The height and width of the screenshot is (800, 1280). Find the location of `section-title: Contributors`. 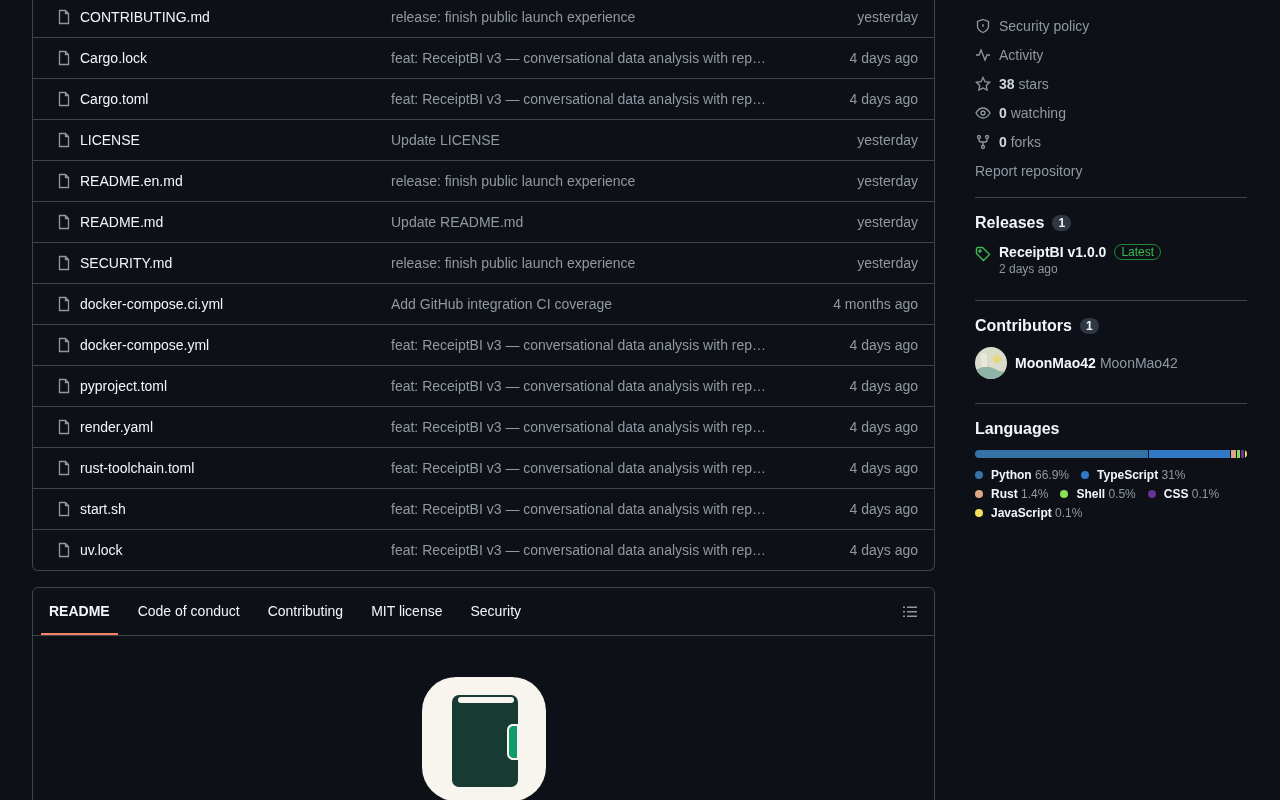

section-title: Contributors is located at coordinates (1023, 326).